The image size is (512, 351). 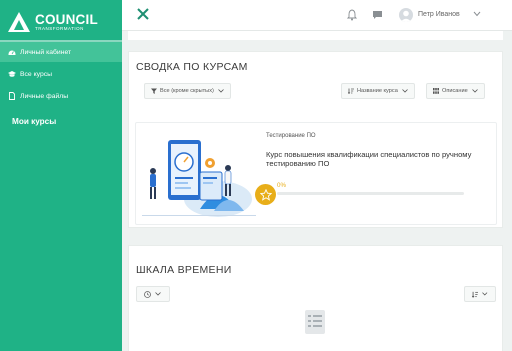 I want to click on sidebar-item-dashboard: Личный кабинет, so click(x=61, y=52).